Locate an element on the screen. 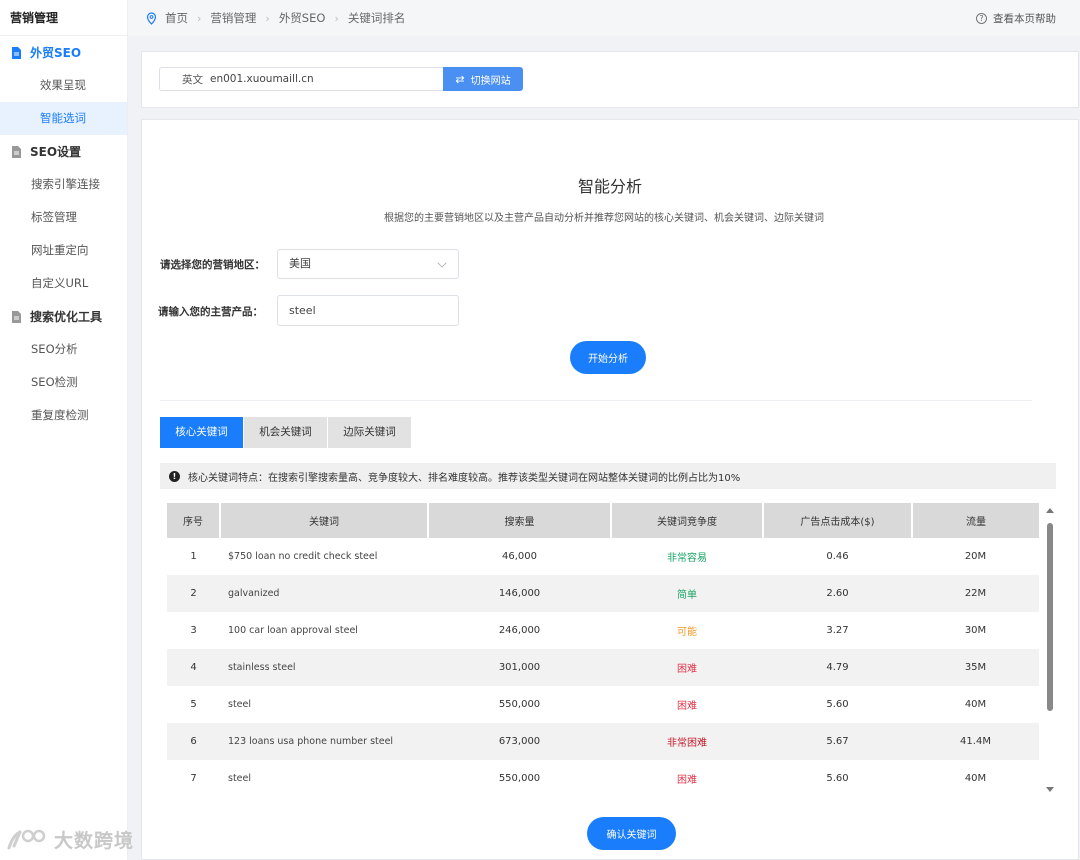 This screenshot has height=860, width=1080. cell-index: 3 is located at coordinates (193, 630).